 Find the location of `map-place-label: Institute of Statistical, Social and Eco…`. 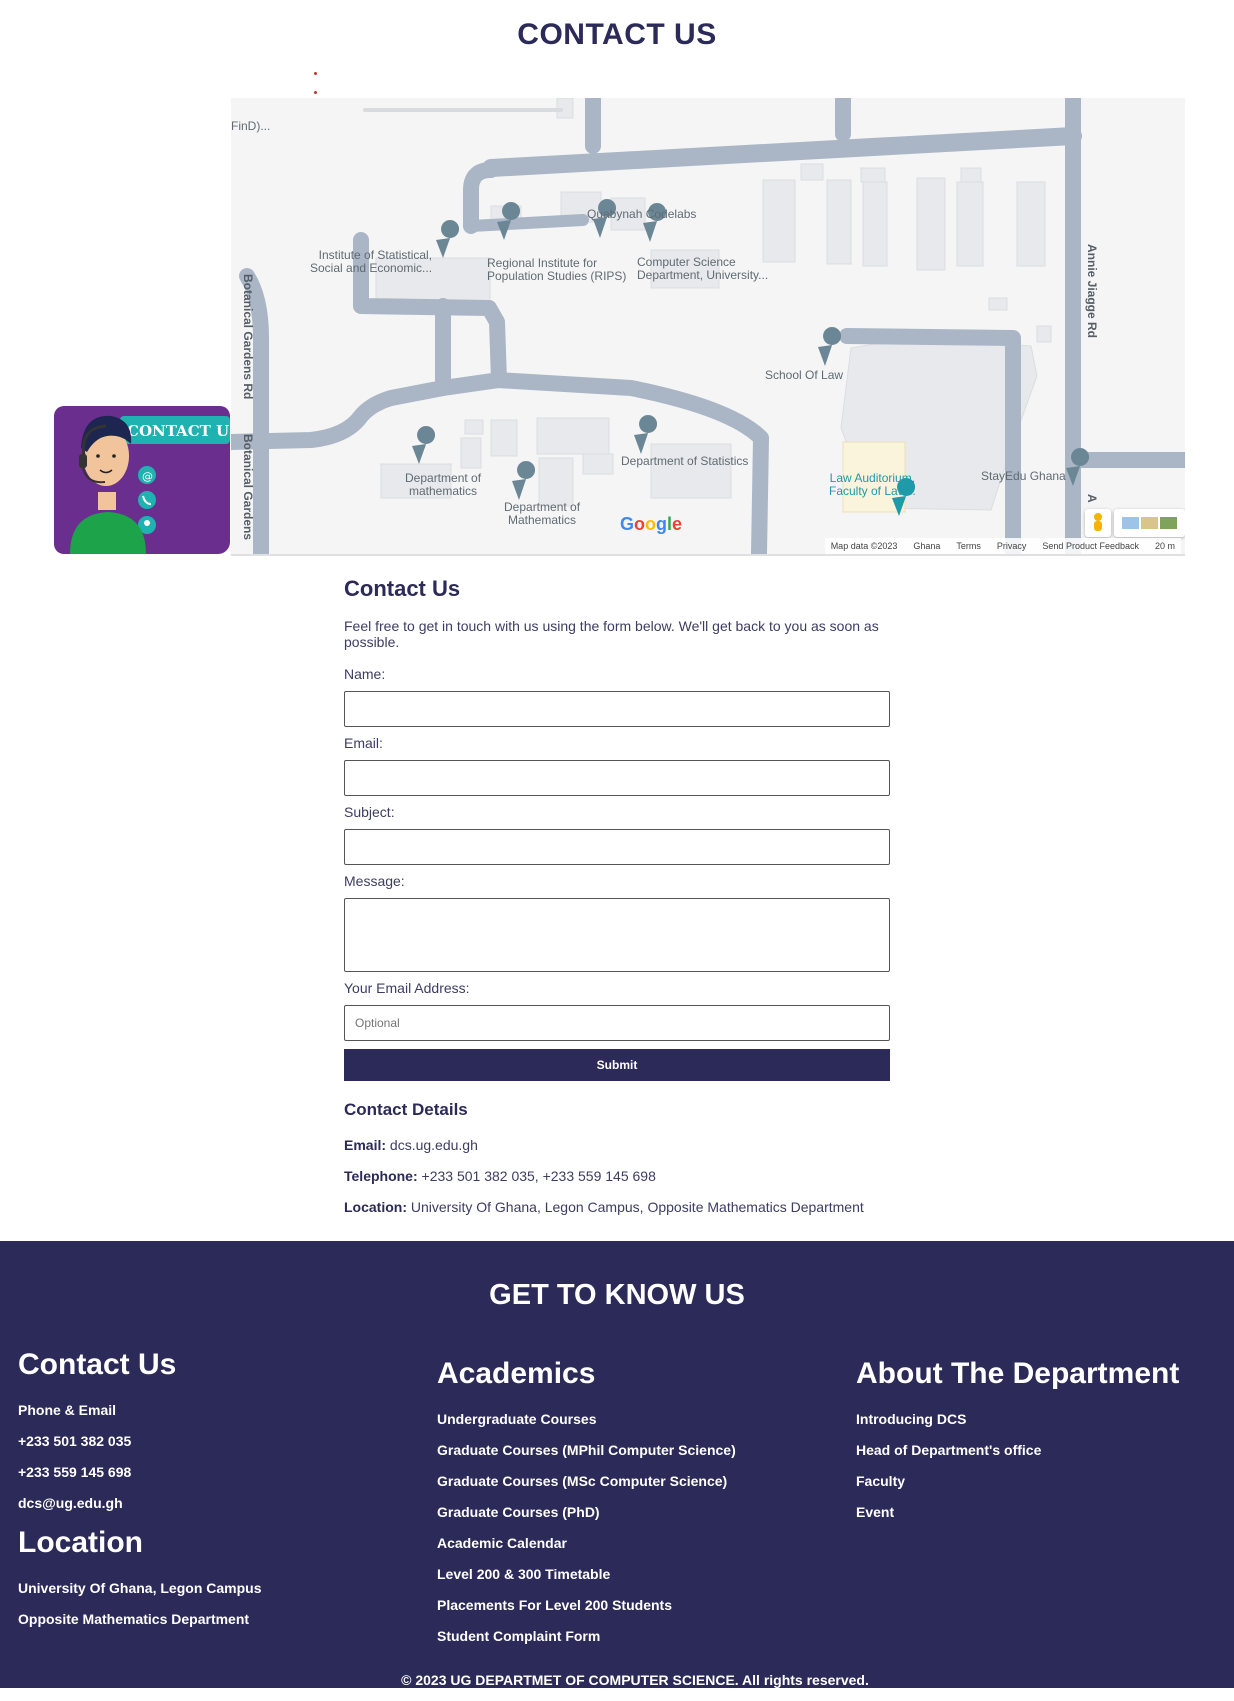

map-place-label: Institute of Statistical, Social and Eco… is located at coordinates (371, 262).